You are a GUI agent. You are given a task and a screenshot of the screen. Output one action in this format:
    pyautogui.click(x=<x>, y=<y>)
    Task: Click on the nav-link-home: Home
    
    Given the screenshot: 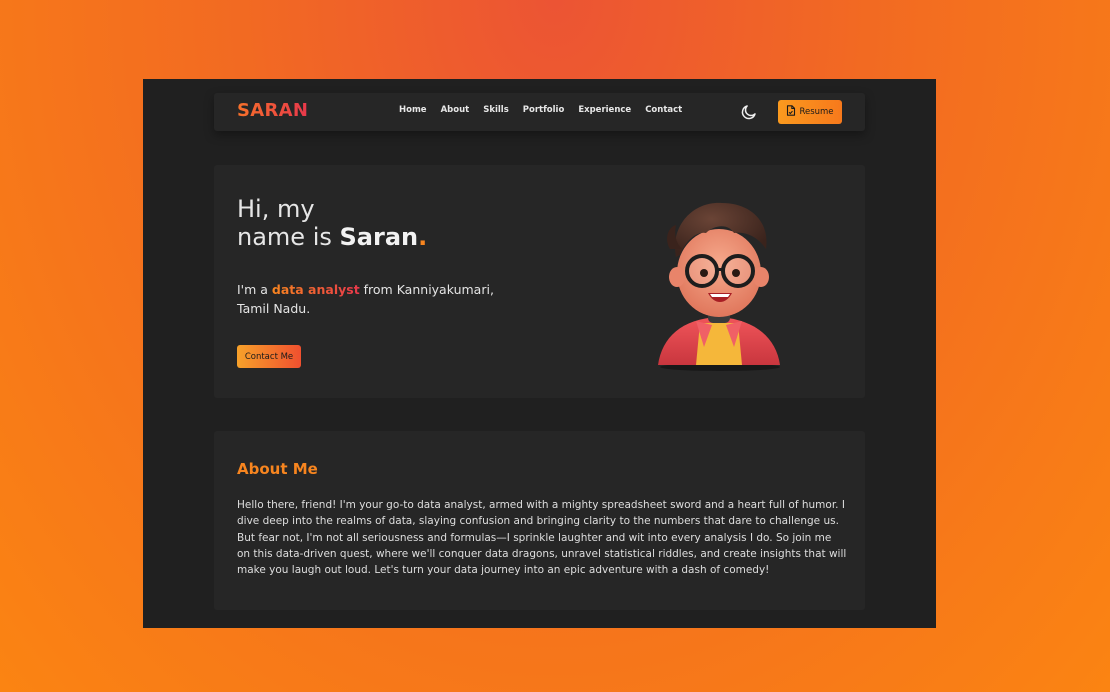 What is the action you would take?
    pyautogui.click(x=413, y=110)
    